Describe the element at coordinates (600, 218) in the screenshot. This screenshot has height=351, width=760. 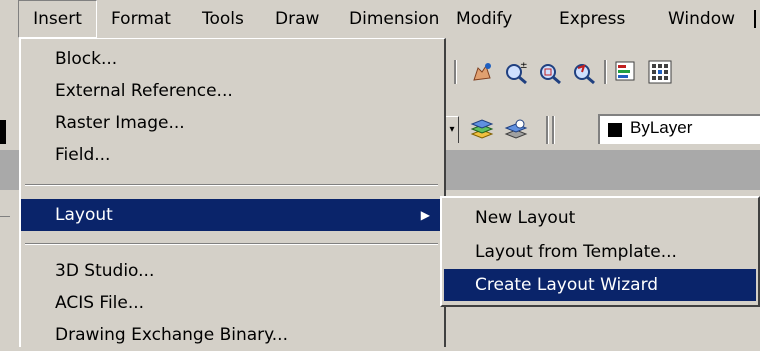
I see `submenu-item-new-layout: New Layout` at that location.